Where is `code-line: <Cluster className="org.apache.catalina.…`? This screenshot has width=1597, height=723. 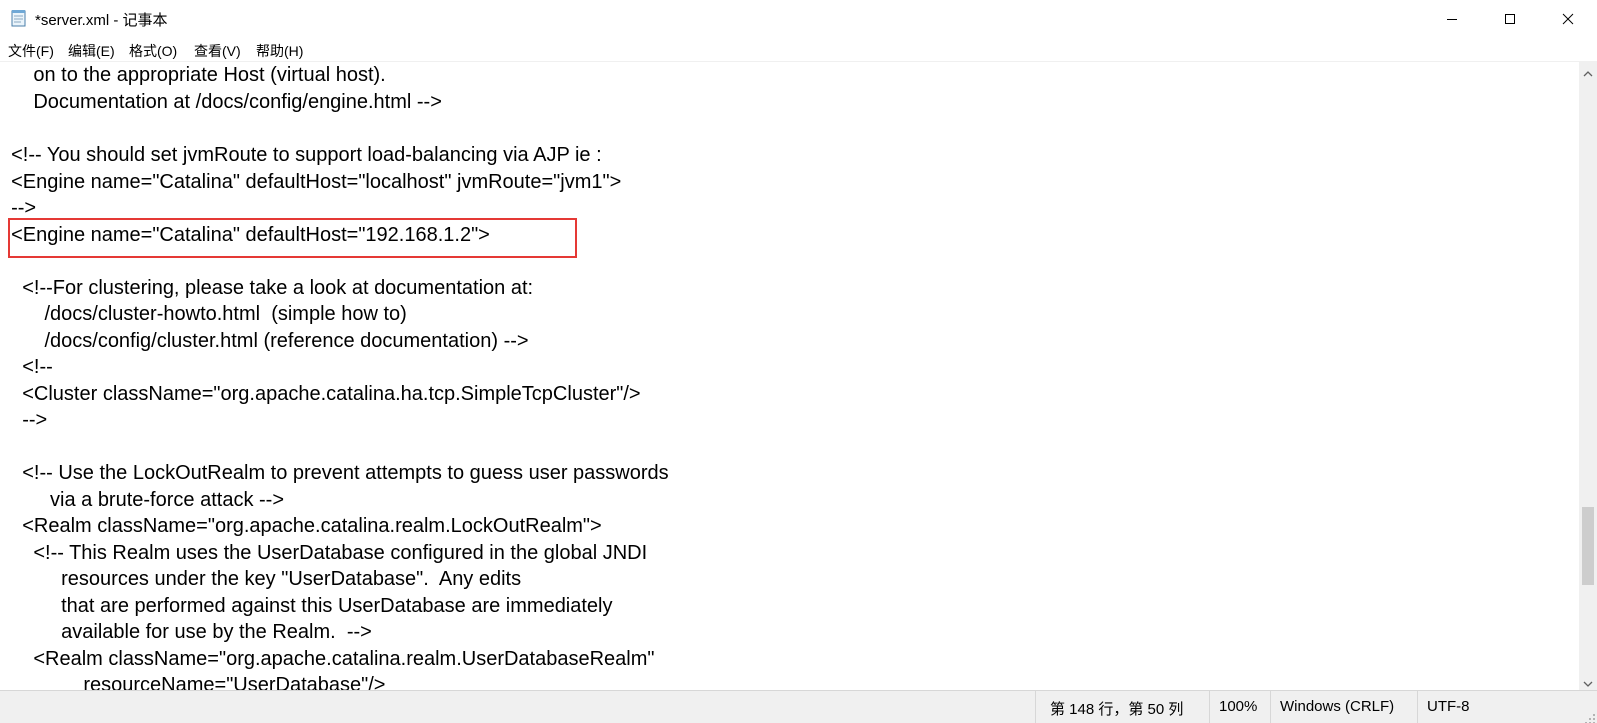 code-line: <Cluster className="org.apache.catalina.… is located at coordinates (320, 394).